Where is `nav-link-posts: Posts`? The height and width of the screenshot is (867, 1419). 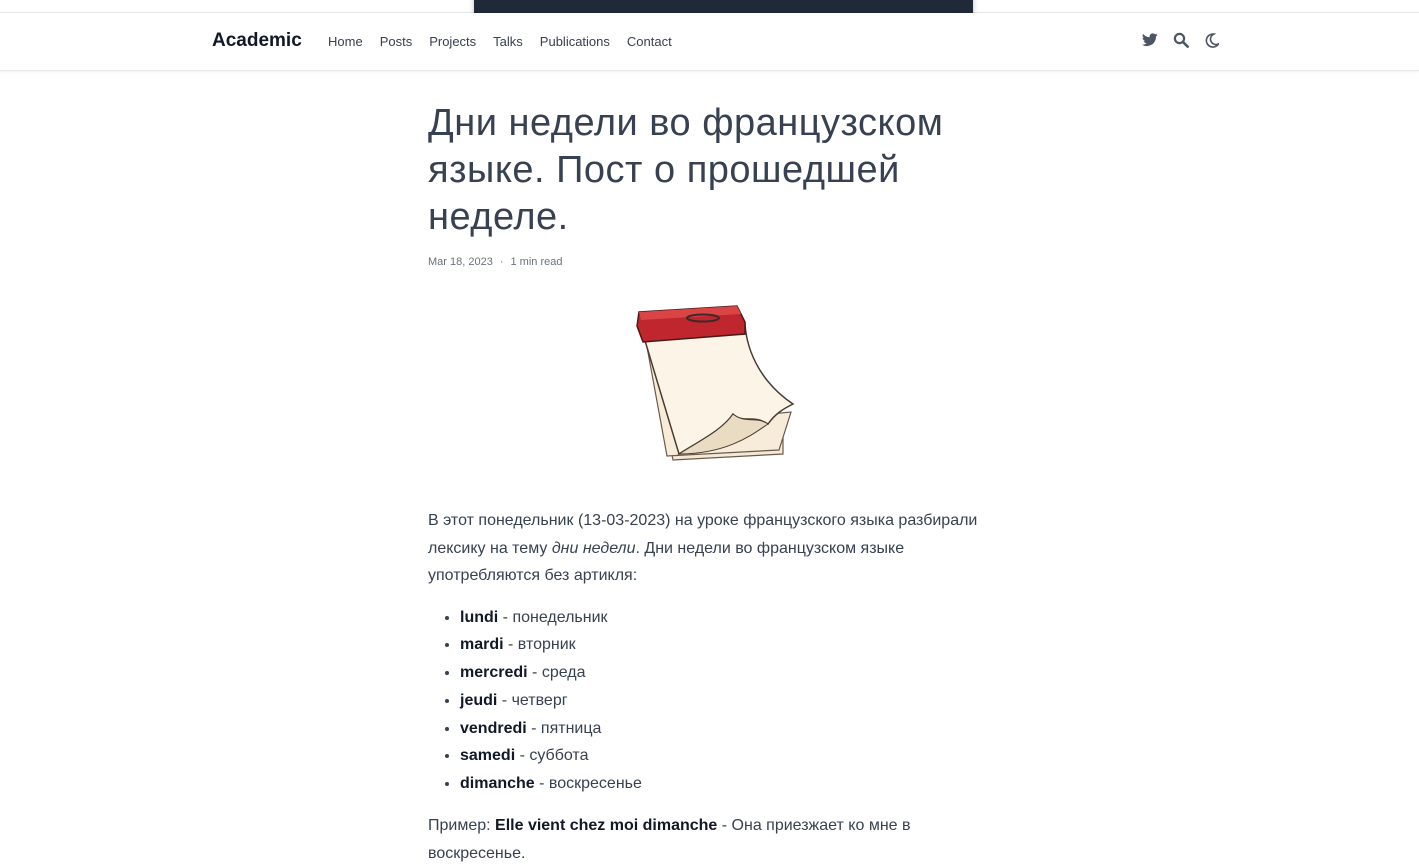
nav-link-posts: Posts is located at coordinates (396, 41).